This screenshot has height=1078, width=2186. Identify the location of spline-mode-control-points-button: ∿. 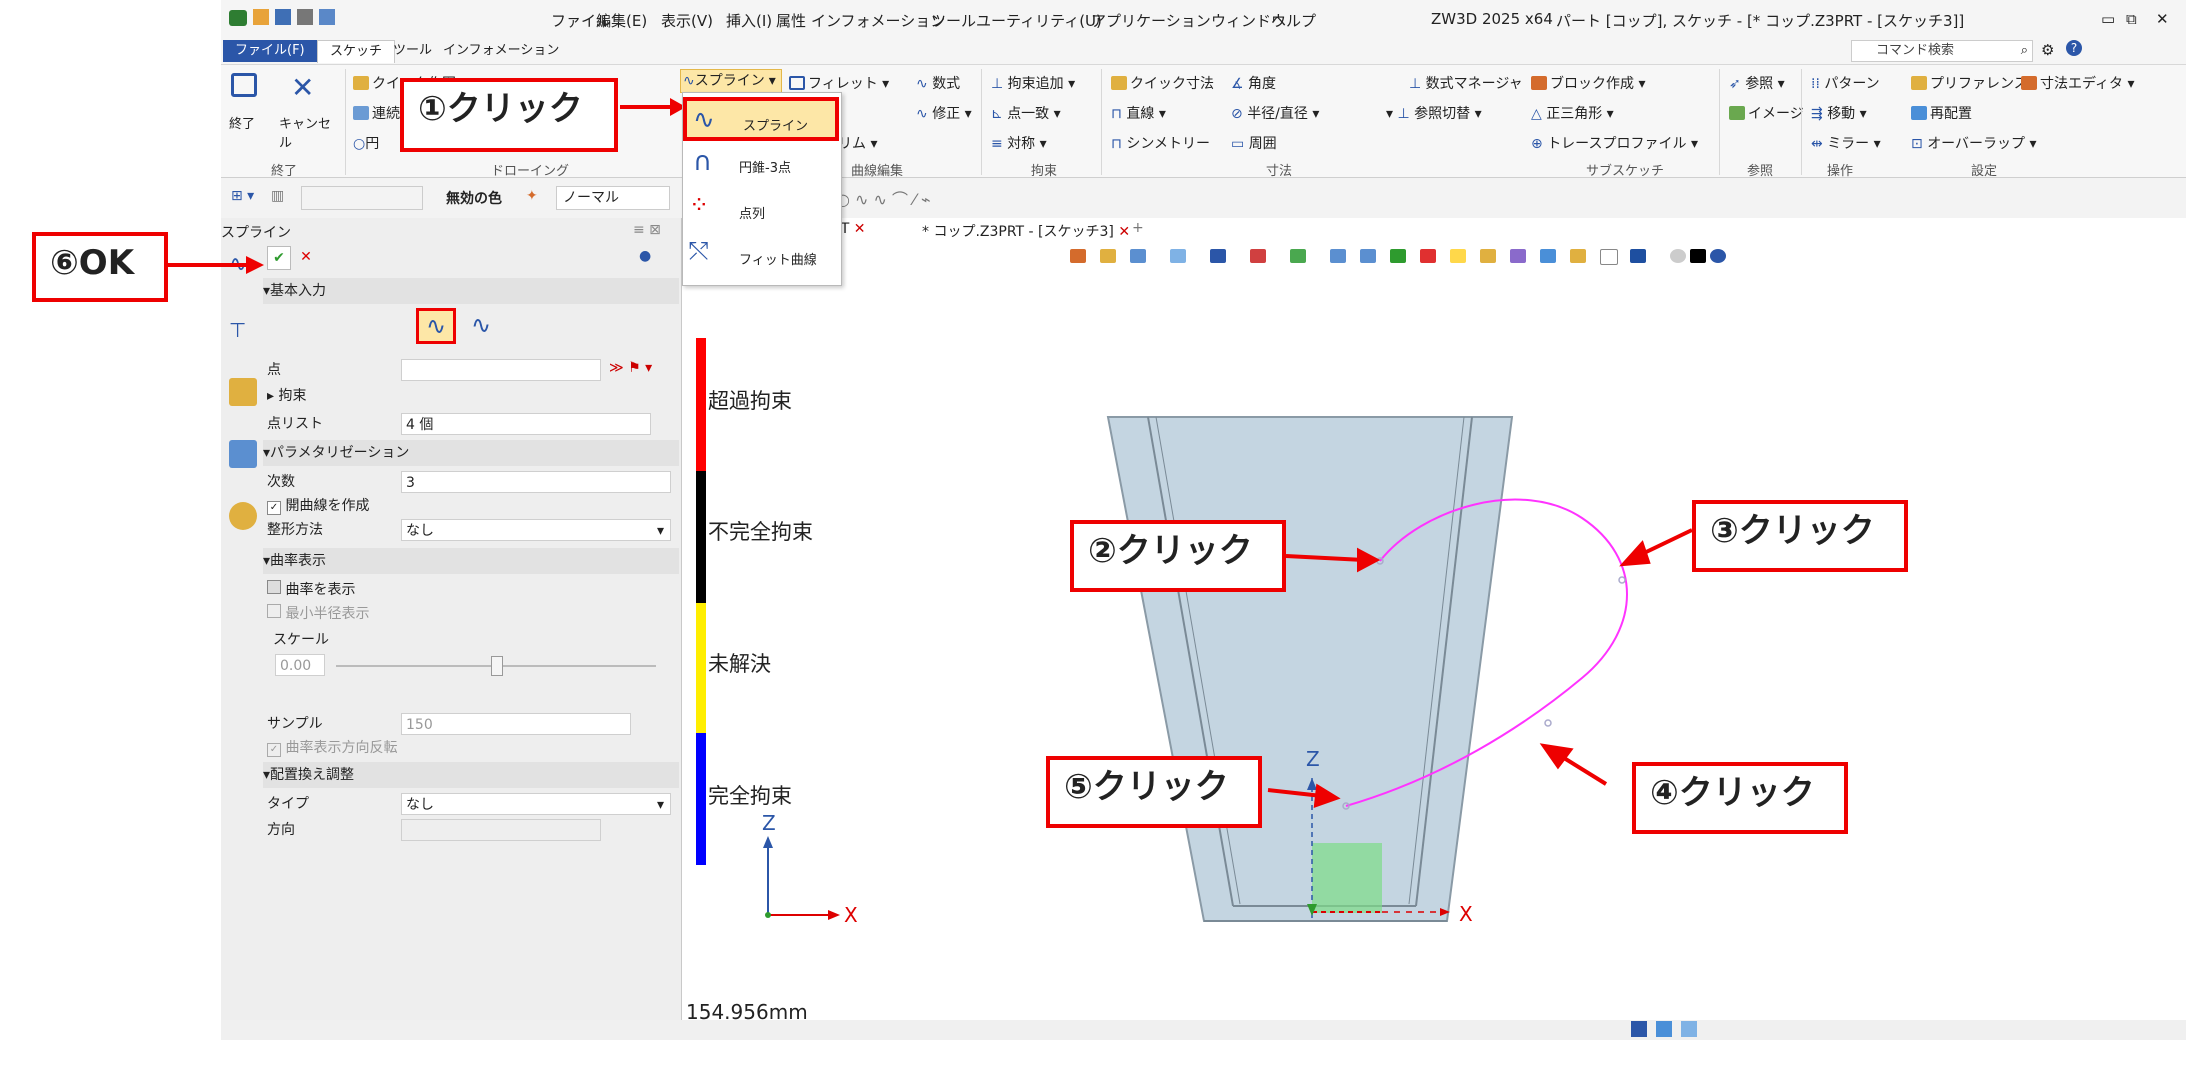
(481, 326).